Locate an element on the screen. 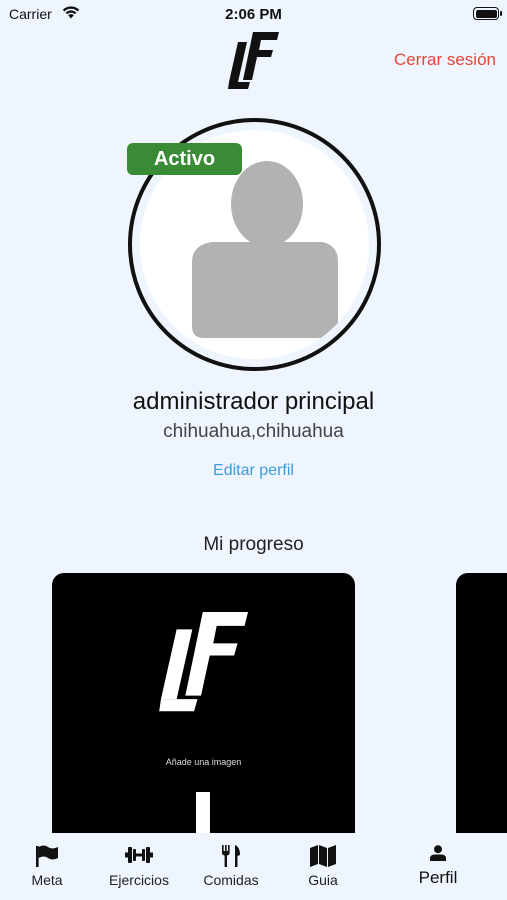 This screenshot has width=507, height=900. status-badge: Activo is located at coordinates (184, 159).